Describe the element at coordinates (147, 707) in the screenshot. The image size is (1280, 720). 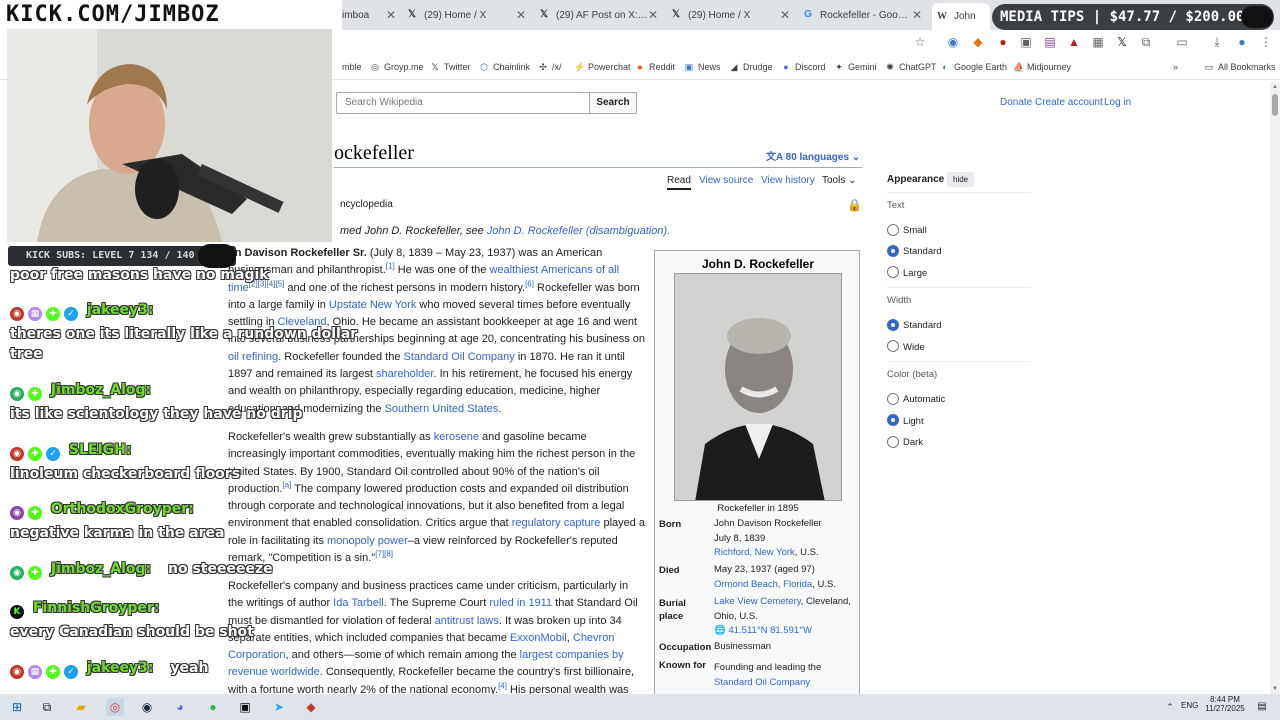
I see `steam-icon: ◉` at that location.